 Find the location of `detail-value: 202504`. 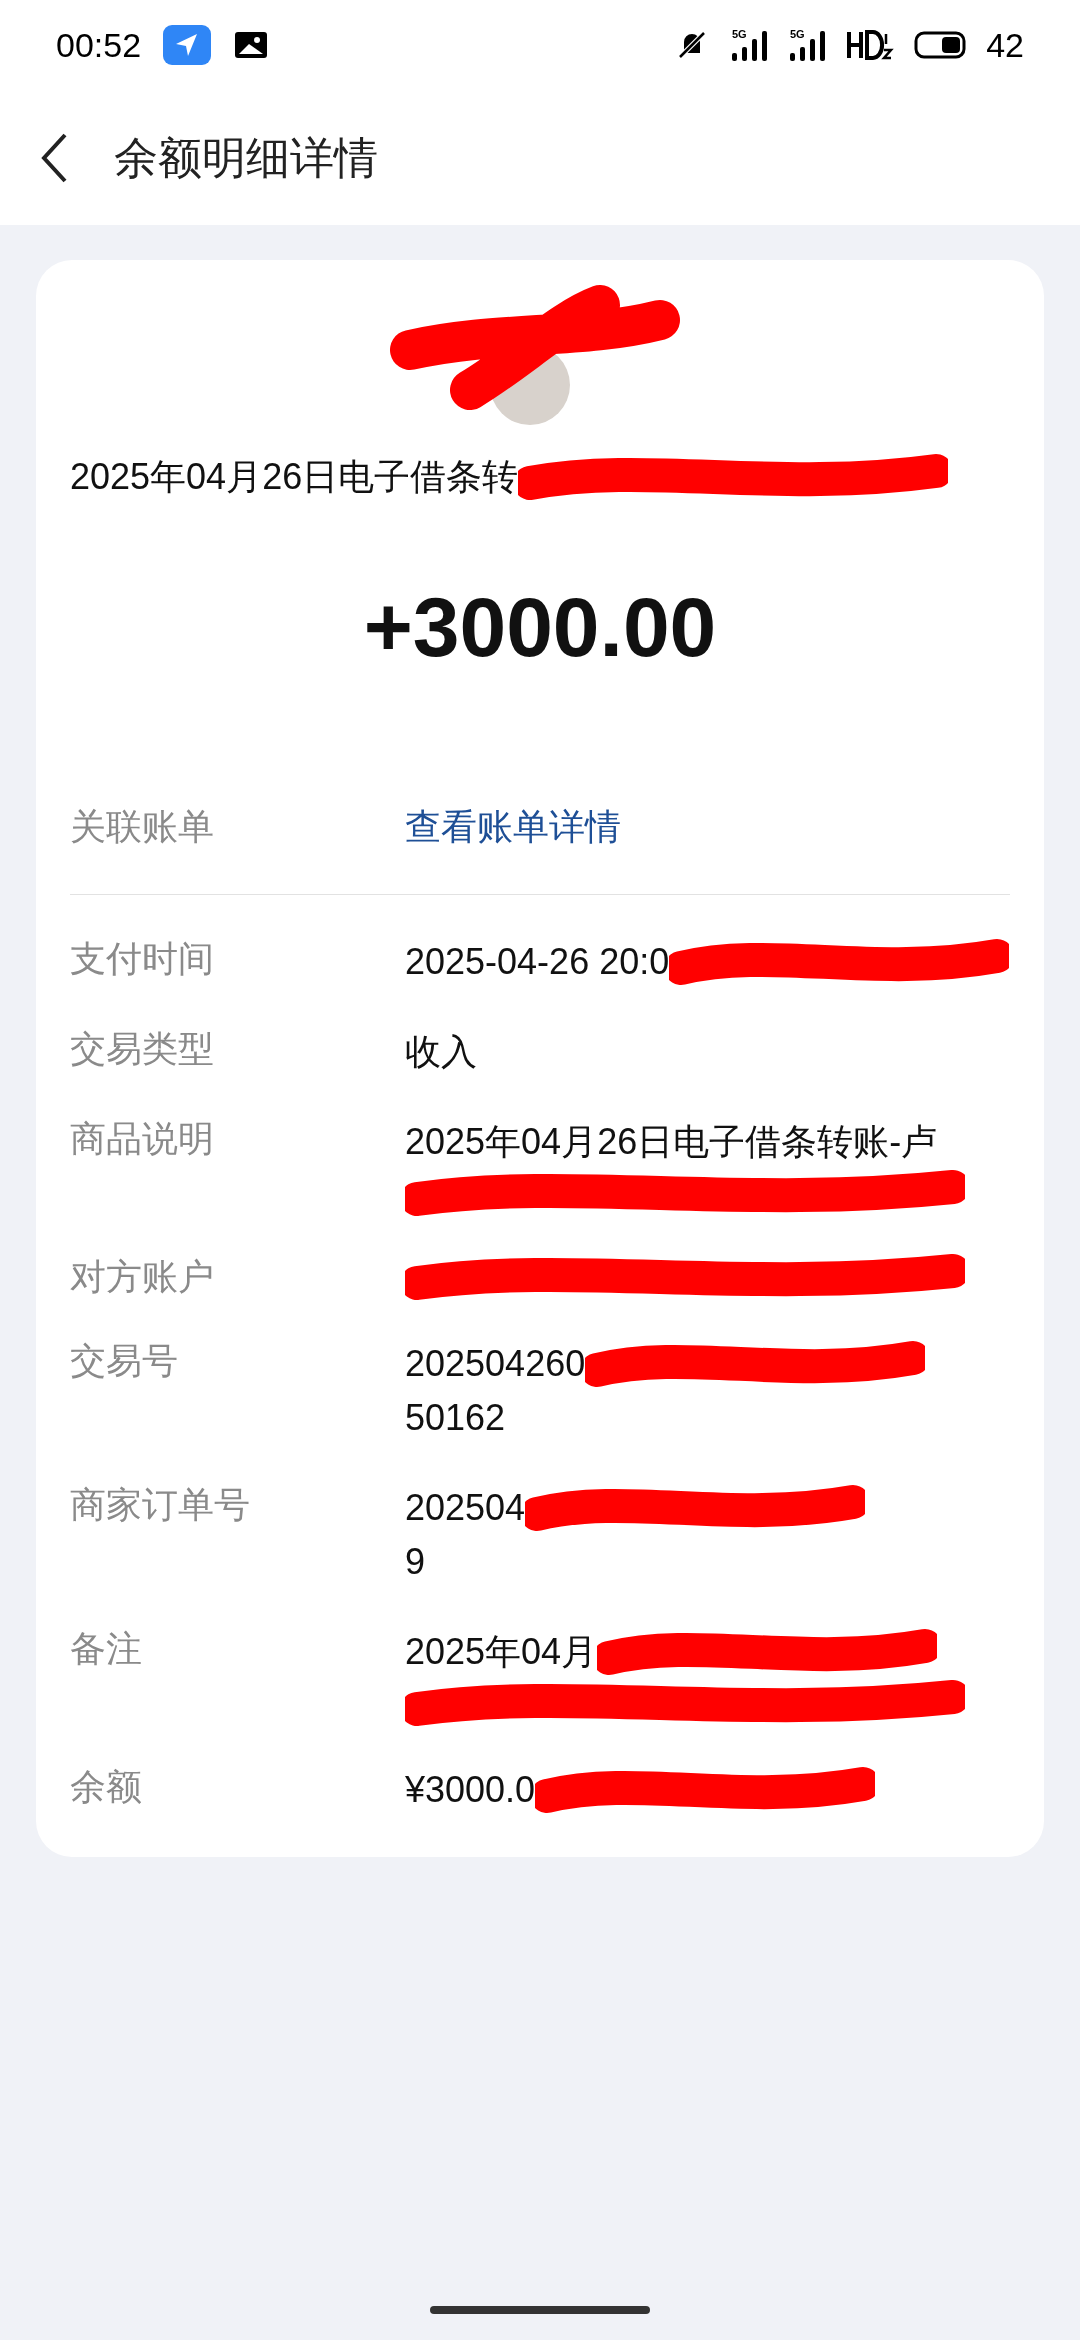

detail-value: 202504 is located at coordinates (465, 1508).